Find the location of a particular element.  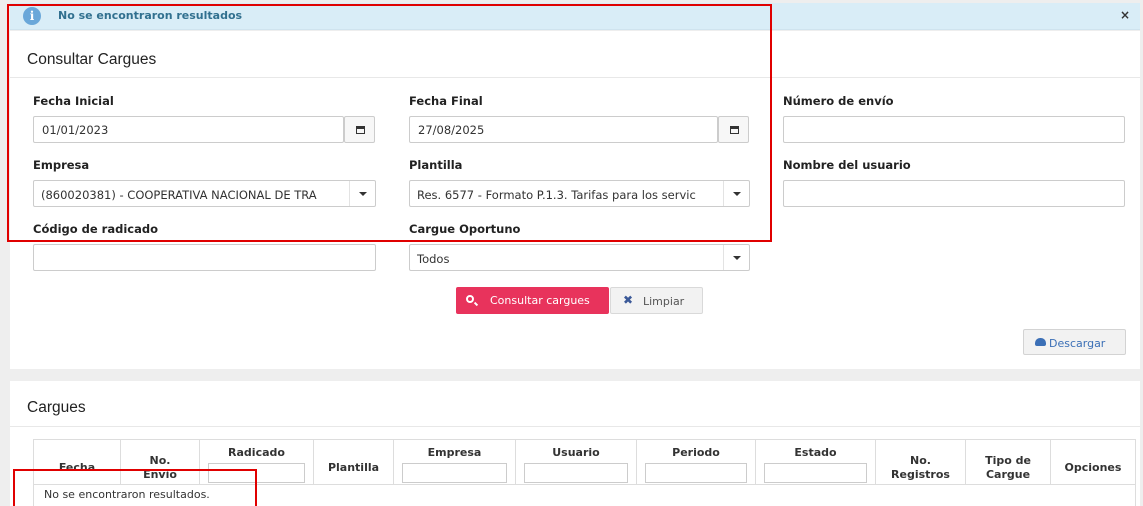

column-header-label: No. Registros is located at coordinates (920, 467).